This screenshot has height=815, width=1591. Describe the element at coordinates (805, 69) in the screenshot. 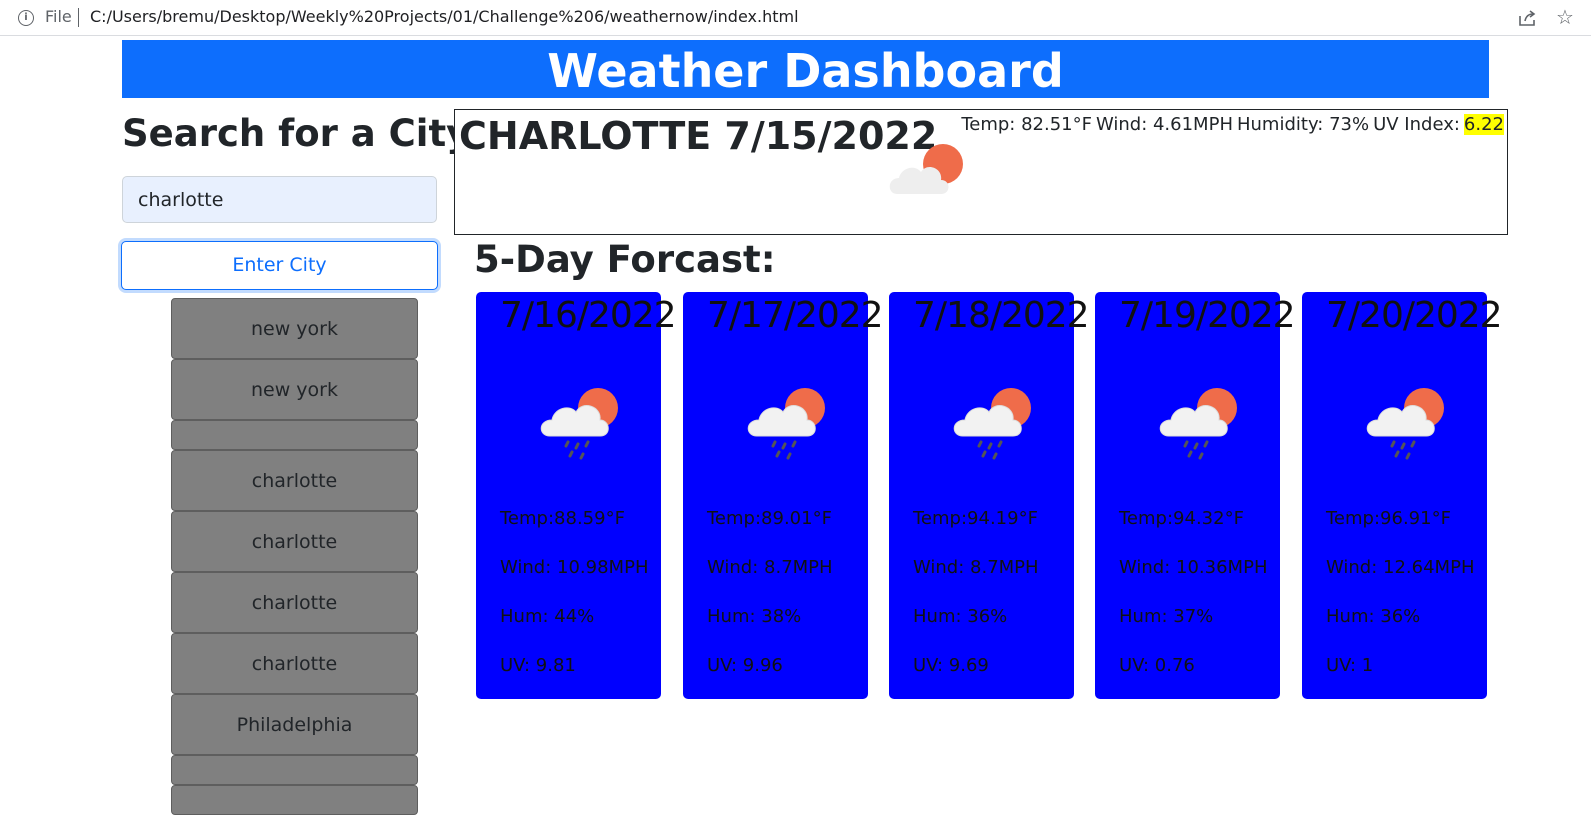

I see `page-title: Weather Dashboard` at that location.